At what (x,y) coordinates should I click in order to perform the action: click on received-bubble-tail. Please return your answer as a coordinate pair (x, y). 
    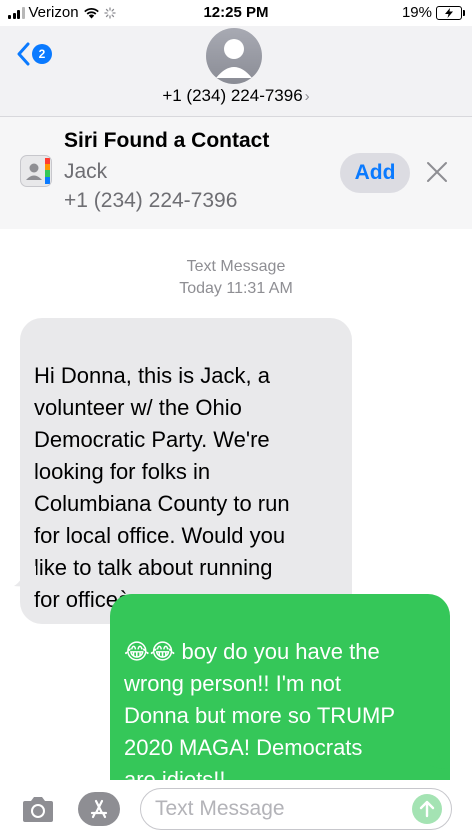
    Looking at the image, I should click on (25, 576).